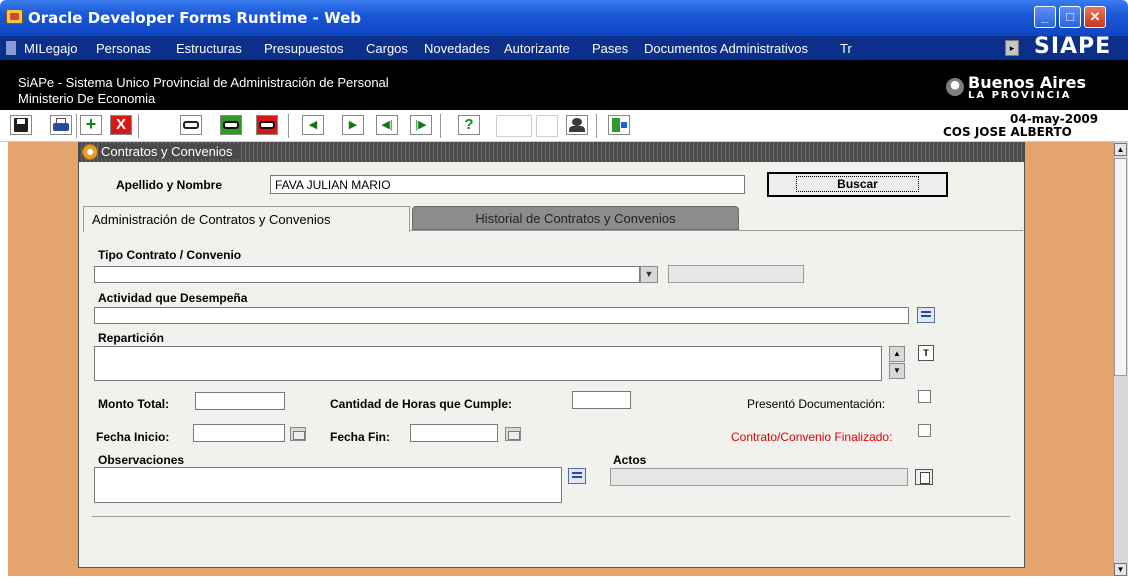 This screenshot has width=1128, height=580. What do you see at coordinates (1120, 267) in the screenshot?
I see `scroll-thumb` at bounding box center [1120, 267].